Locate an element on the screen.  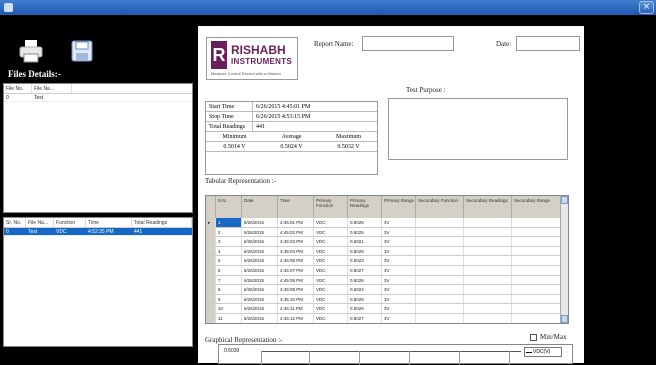
col-total-readings: Total Readings is located at coordinates (162, 222).